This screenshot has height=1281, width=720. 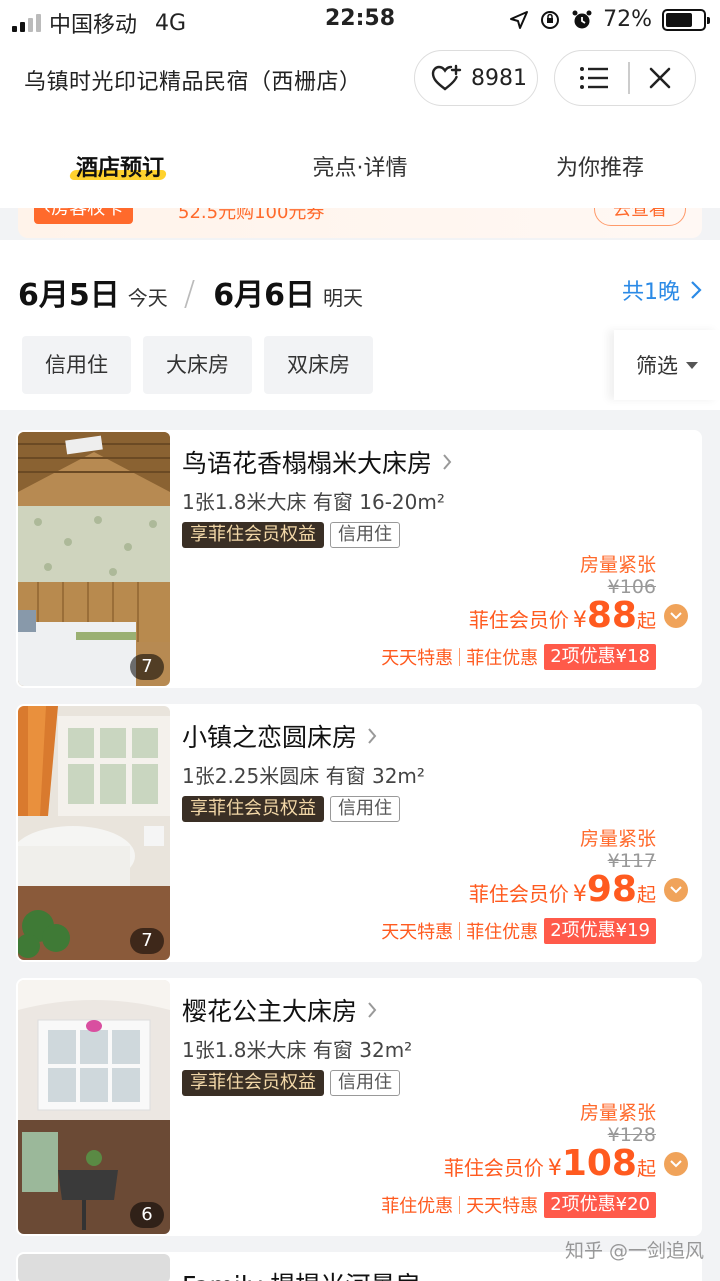 What do you see at coordinates (147, 298) in the screenshot?
I see `checkin-label: 今天` at bounding box center [147, 298].